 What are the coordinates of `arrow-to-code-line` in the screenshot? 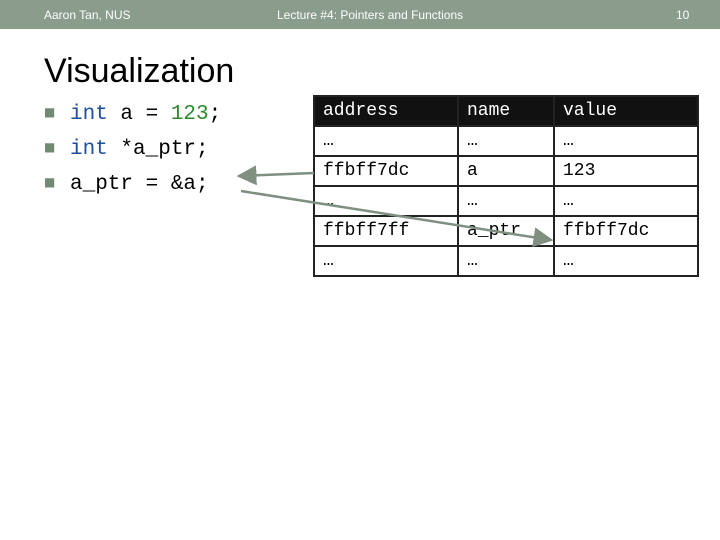 It's located at (275, 175).